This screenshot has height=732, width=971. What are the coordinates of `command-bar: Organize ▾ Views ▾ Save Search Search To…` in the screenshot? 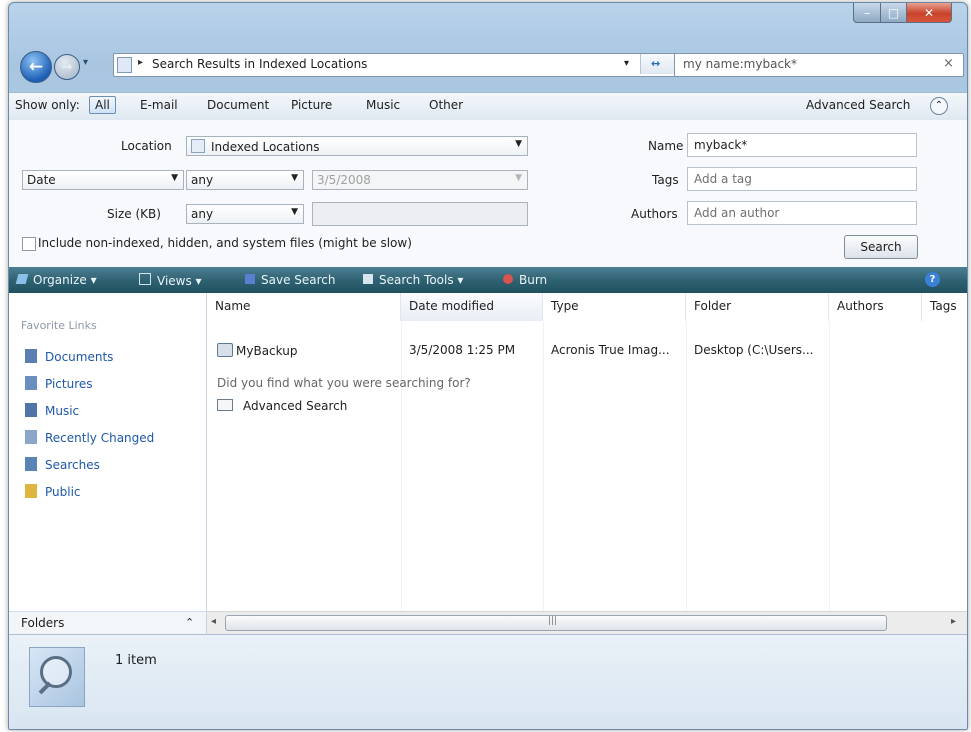 It's located at (488, 280).